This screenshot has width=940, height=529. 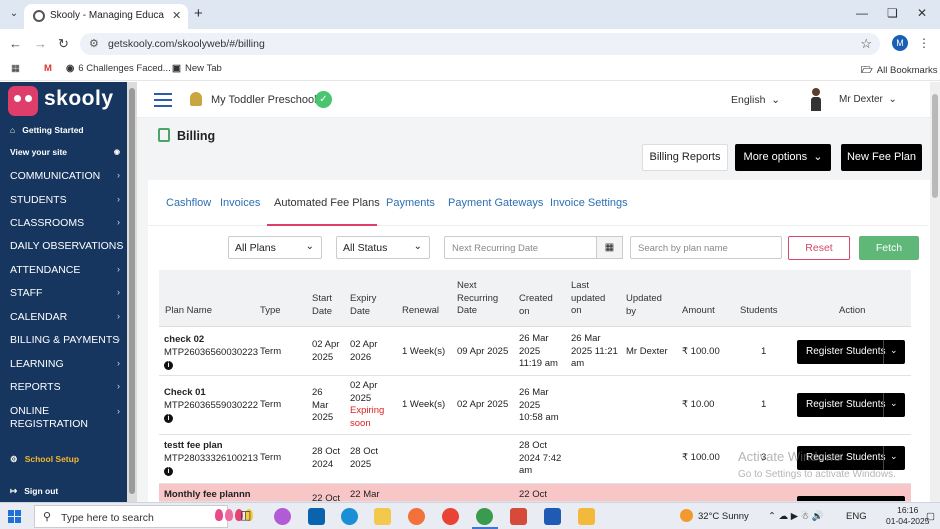 I want to click on sidebar-item-attendance: ATTENDANCE ›, so click(x=65, y=270).